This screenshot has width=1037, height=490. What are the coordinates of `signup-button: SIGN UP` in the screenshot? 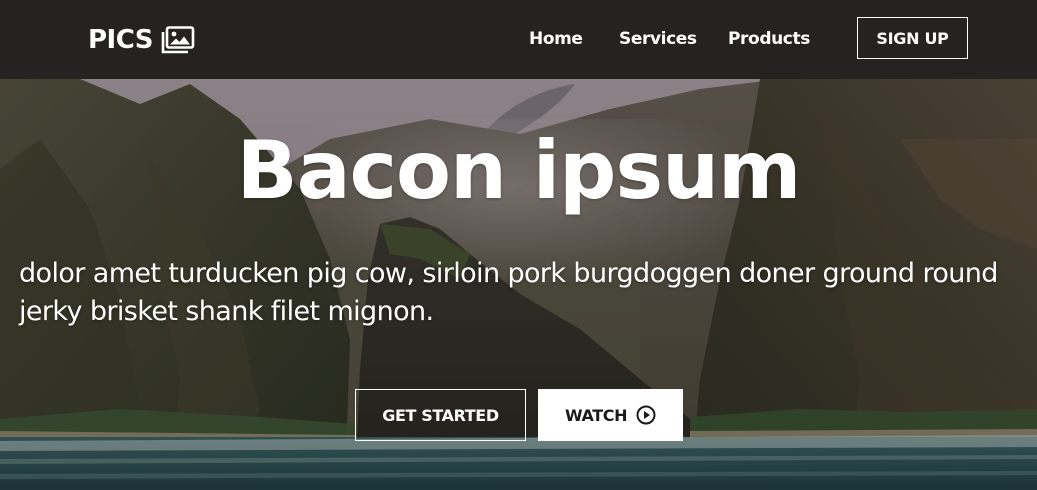 It's located at (912, 38).